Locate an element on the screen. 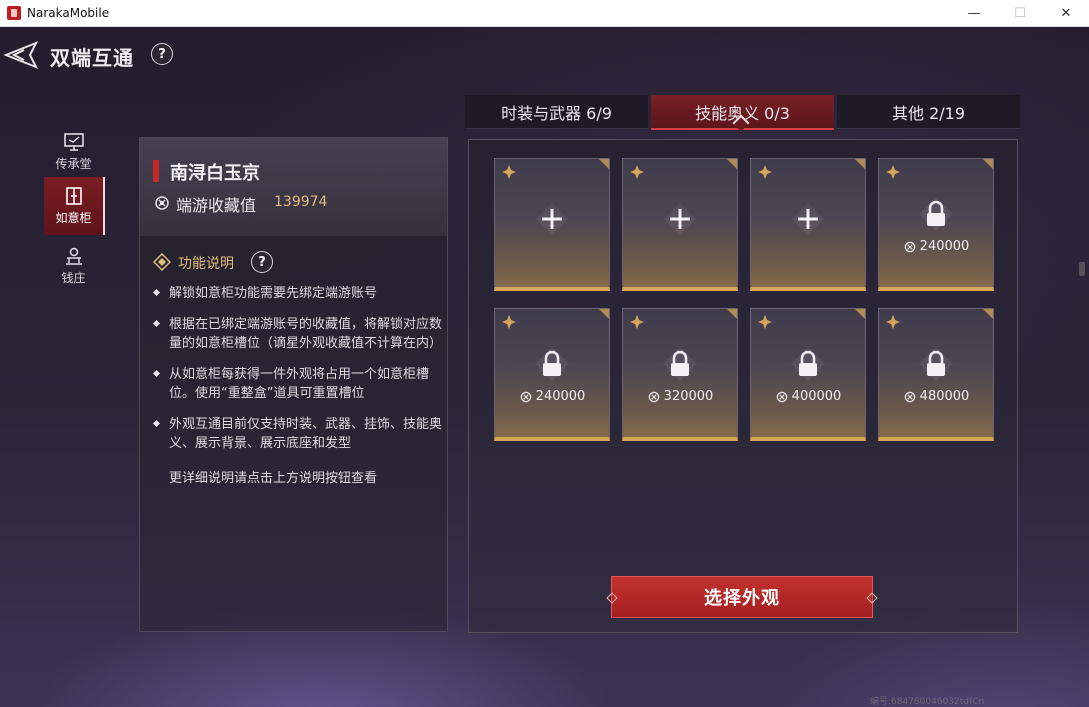 The image size is (1089, 707). unlock-cost: 480000 is located at coordinates (936, 396).